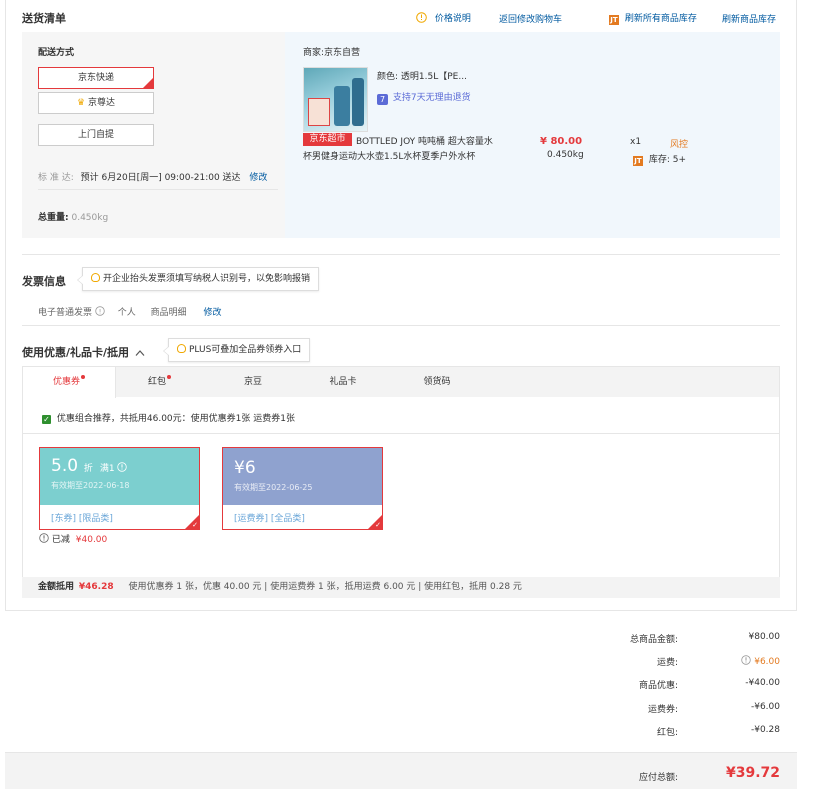  What do you see at coordinates (160, 178) in the screenshot?
I see `standard-delivery-time: 预计 6月20日[周一] 09:00-21:00 送达` at bounding box center [160, 178].